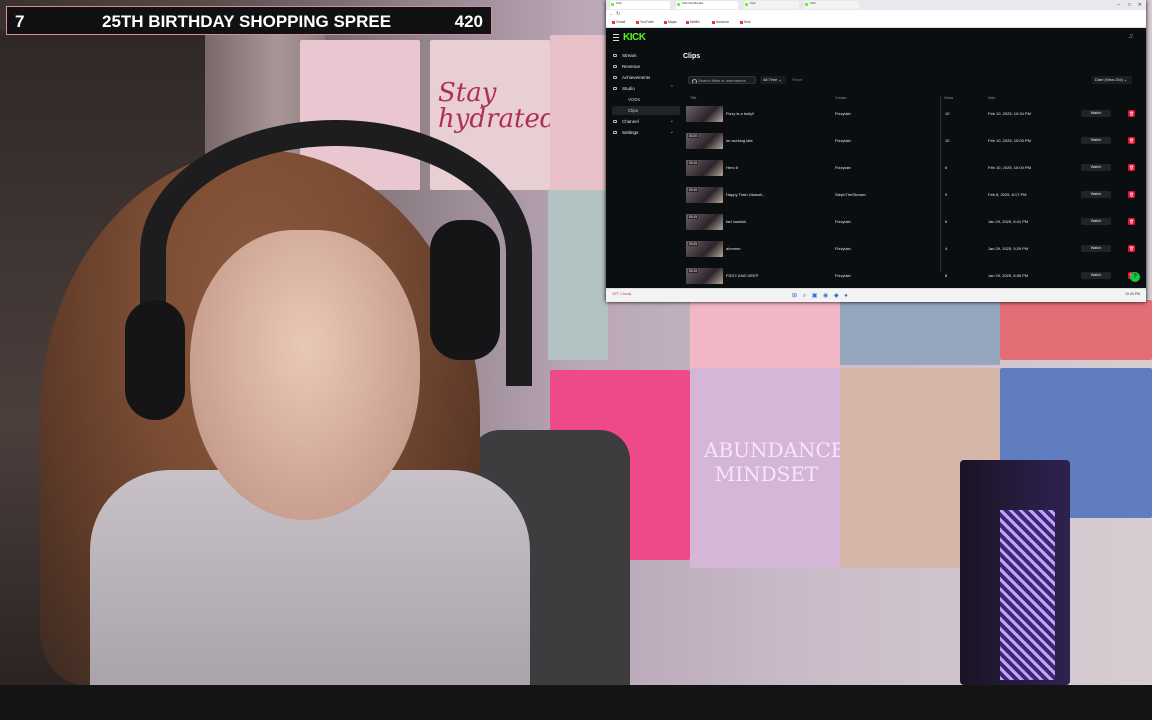  I want to click on sidebar-item-label: Studio, so click(628, 88).